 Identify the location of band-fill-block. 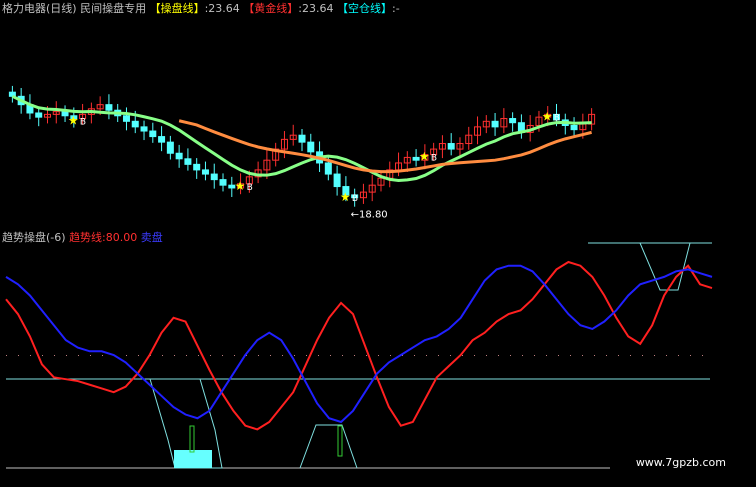
(193, 459).